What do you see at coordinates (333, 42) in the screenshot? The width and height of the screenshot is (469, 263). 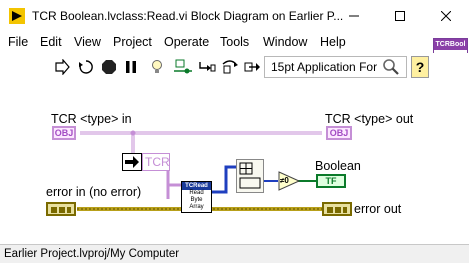 I see `menu-help: Help` at bounding box center [333, 42].